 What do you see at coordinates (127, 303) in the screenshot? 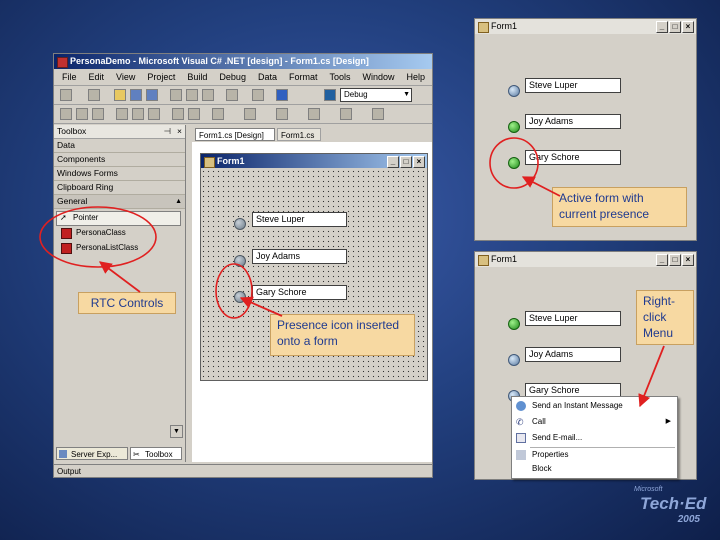
I see `callout-rtc-controls: RTC Controls` at bounding box center [127, 303].